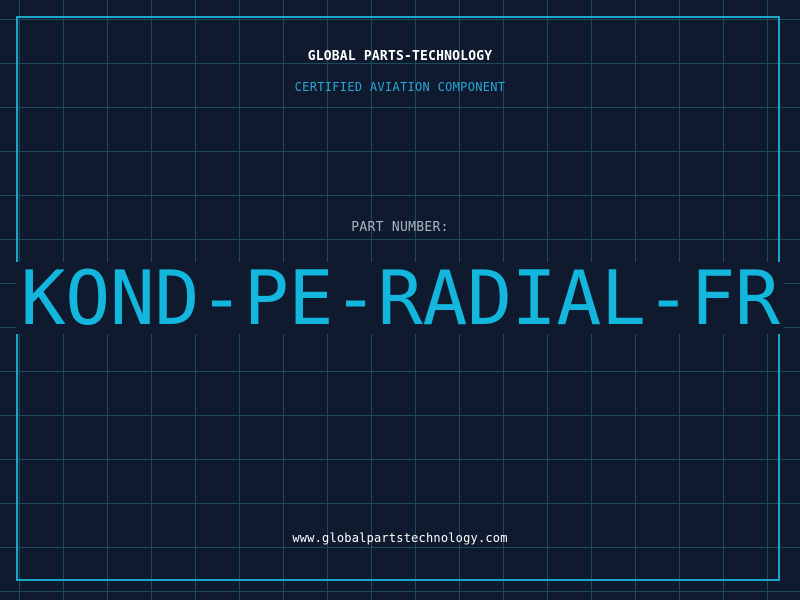  What do you see at coordinates (400, 56) in the screenshot?
I see `company-name: GLOBAL PARTS-TECHNOLOGY` at bounding box center [400, 56].